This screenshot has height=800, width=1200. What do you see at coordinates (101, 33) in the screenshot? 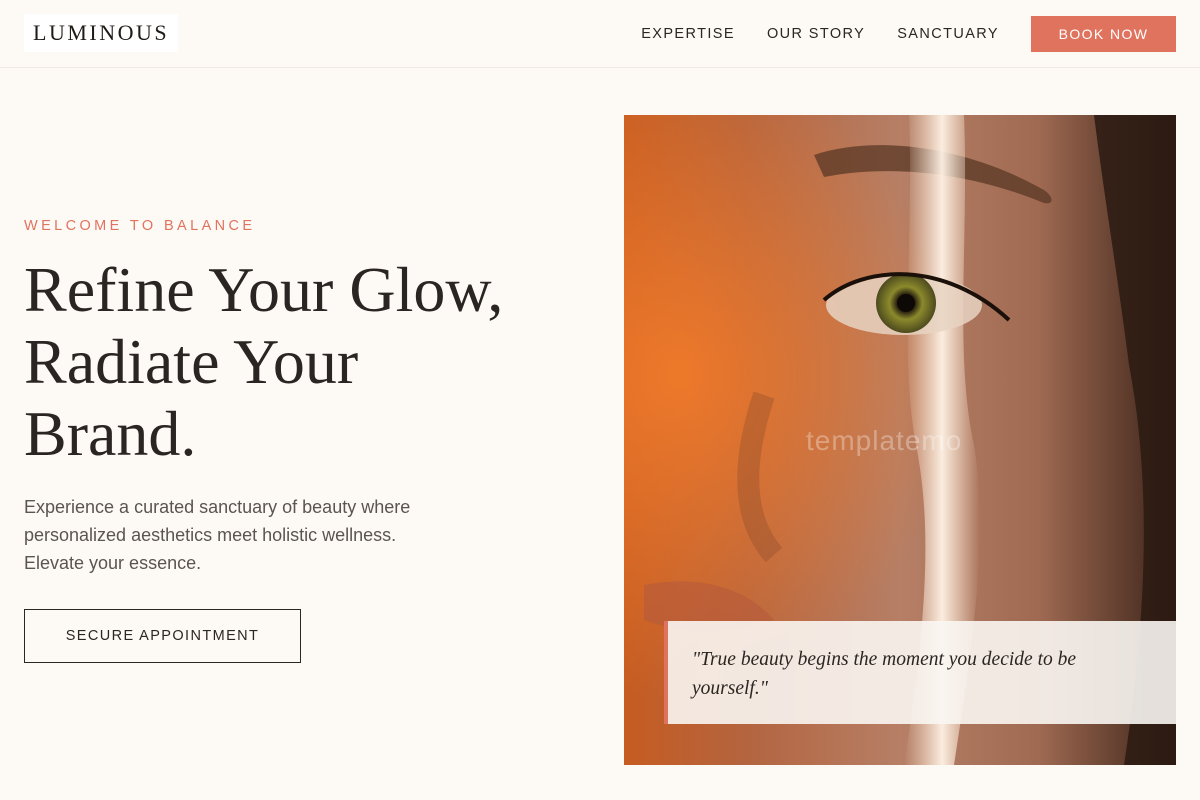
I see `brand-logo: LUMINOUS` at bounding box center [101, 33].